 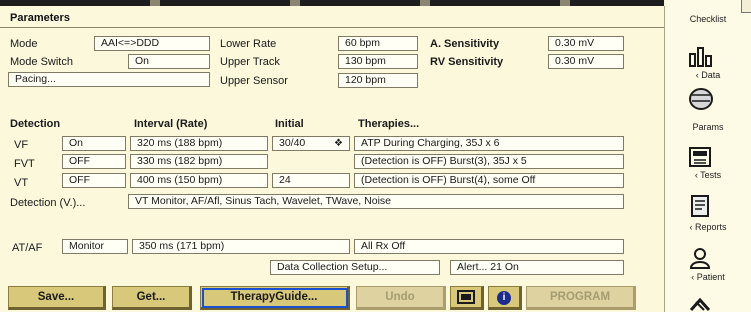 What do you see at coordinates (41, 62) in the screenshot?
I see `mode-switch-label: Mode Switch` at bounding box center [41, 62].